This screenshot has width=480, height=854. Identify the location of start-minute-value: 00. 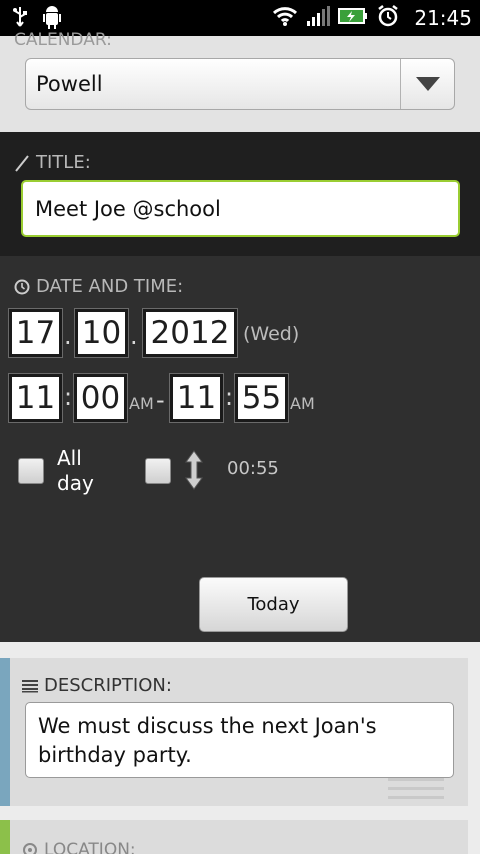
(100, 398).